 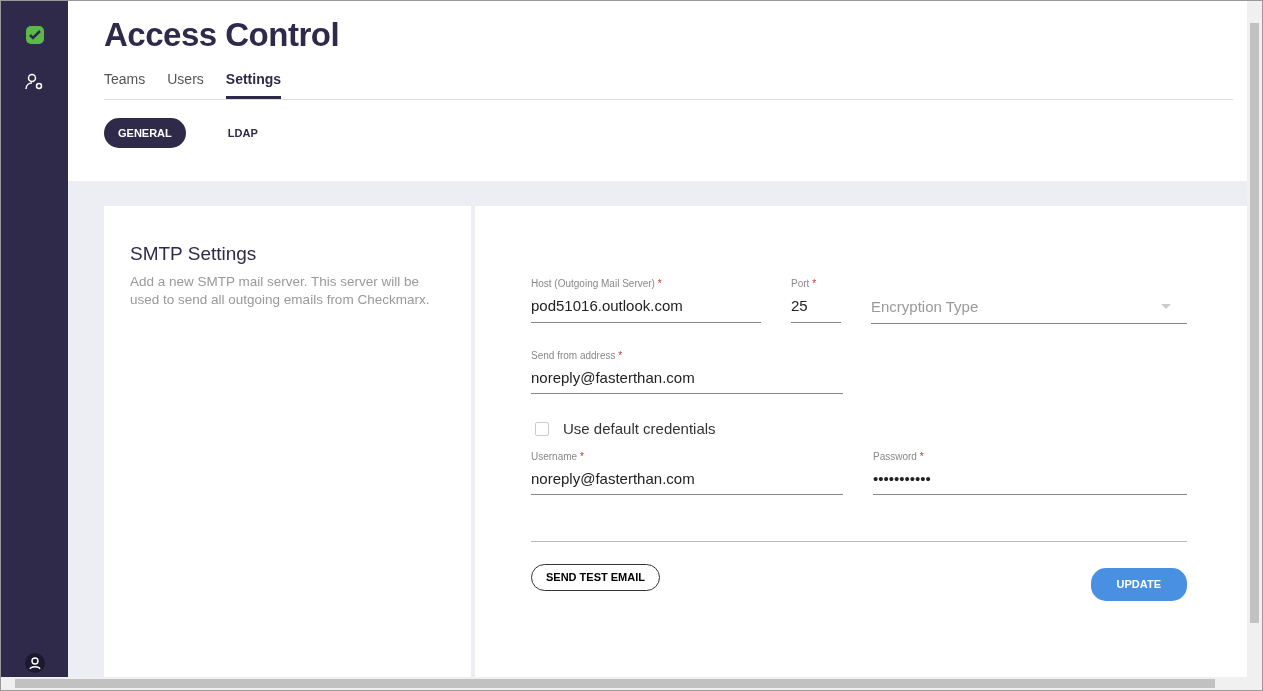 What do you see at coordinates (194, 254) in the screenshot?
I see `section-title: SMTP Settings` at bounding box center [194, 254].